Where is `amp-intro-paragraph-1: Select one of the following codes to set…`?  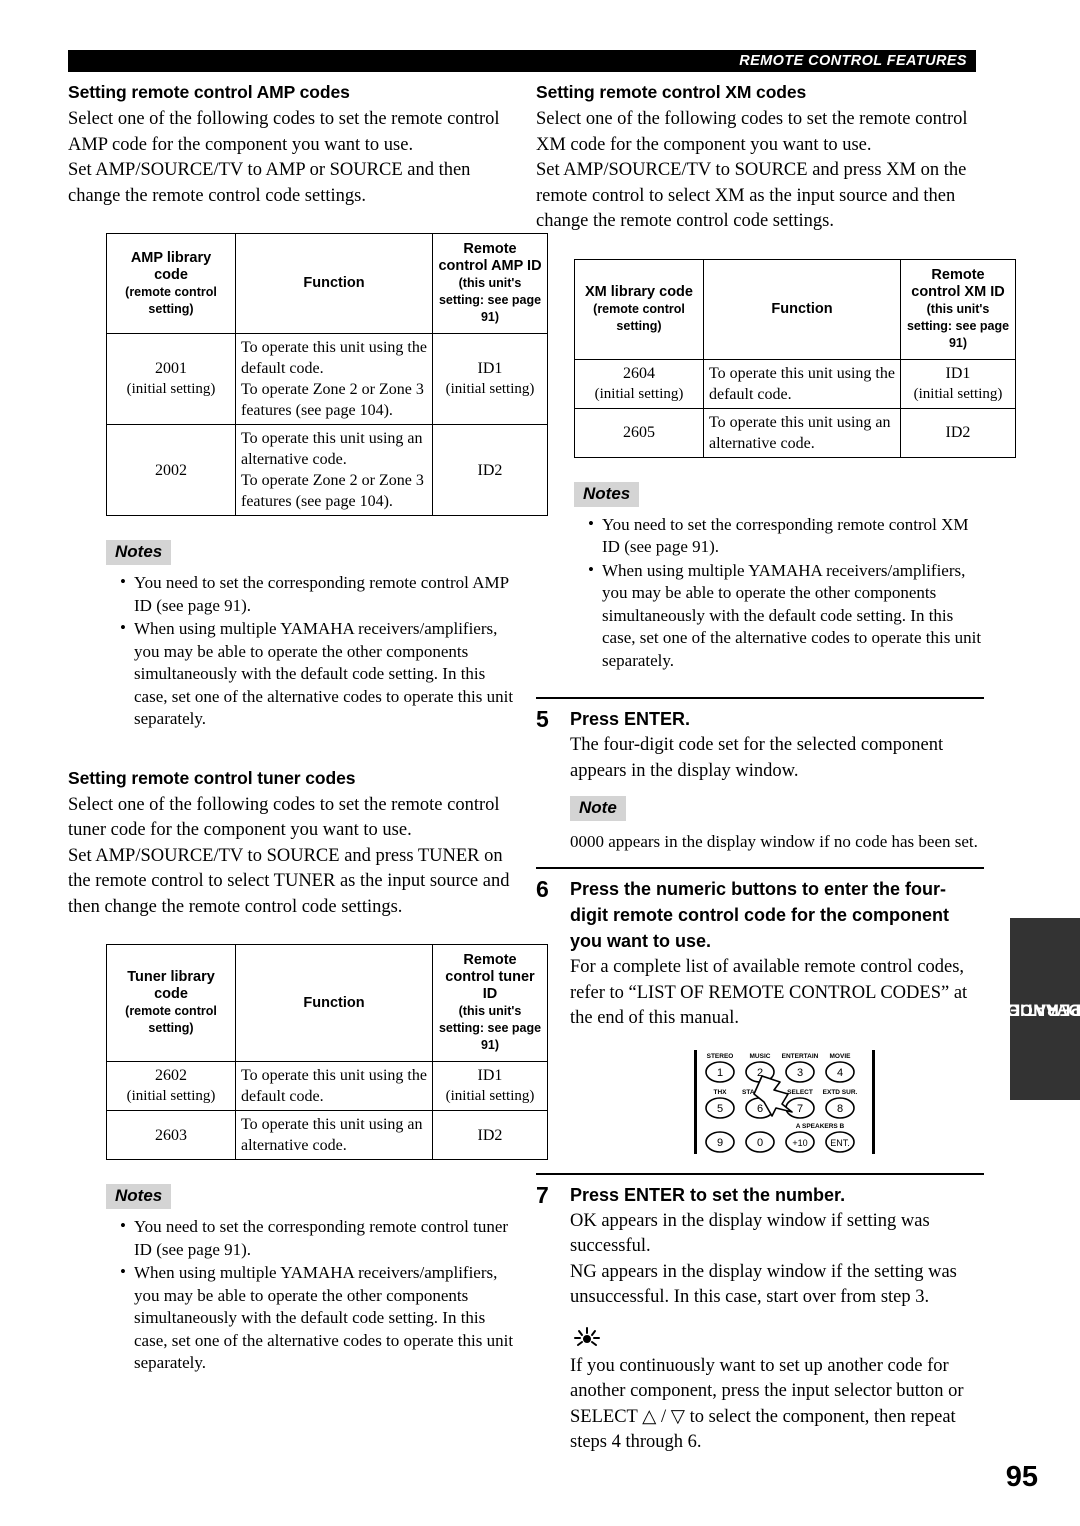 amp-intro-paragraph-1: Select one of the following codes to set… is located at coordinates (284, 132).